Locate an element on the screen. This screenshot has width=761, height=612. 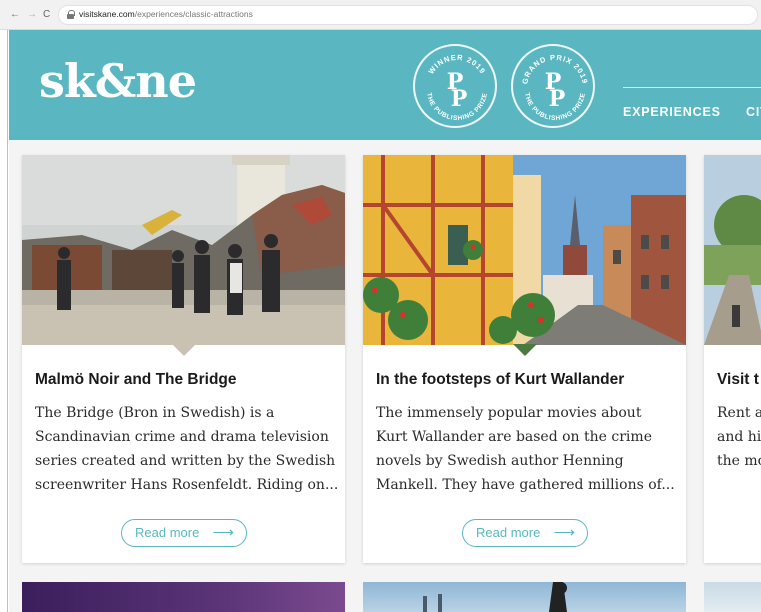
description-line: novels by Swedish author Henning is located at coordinates (500, 461).